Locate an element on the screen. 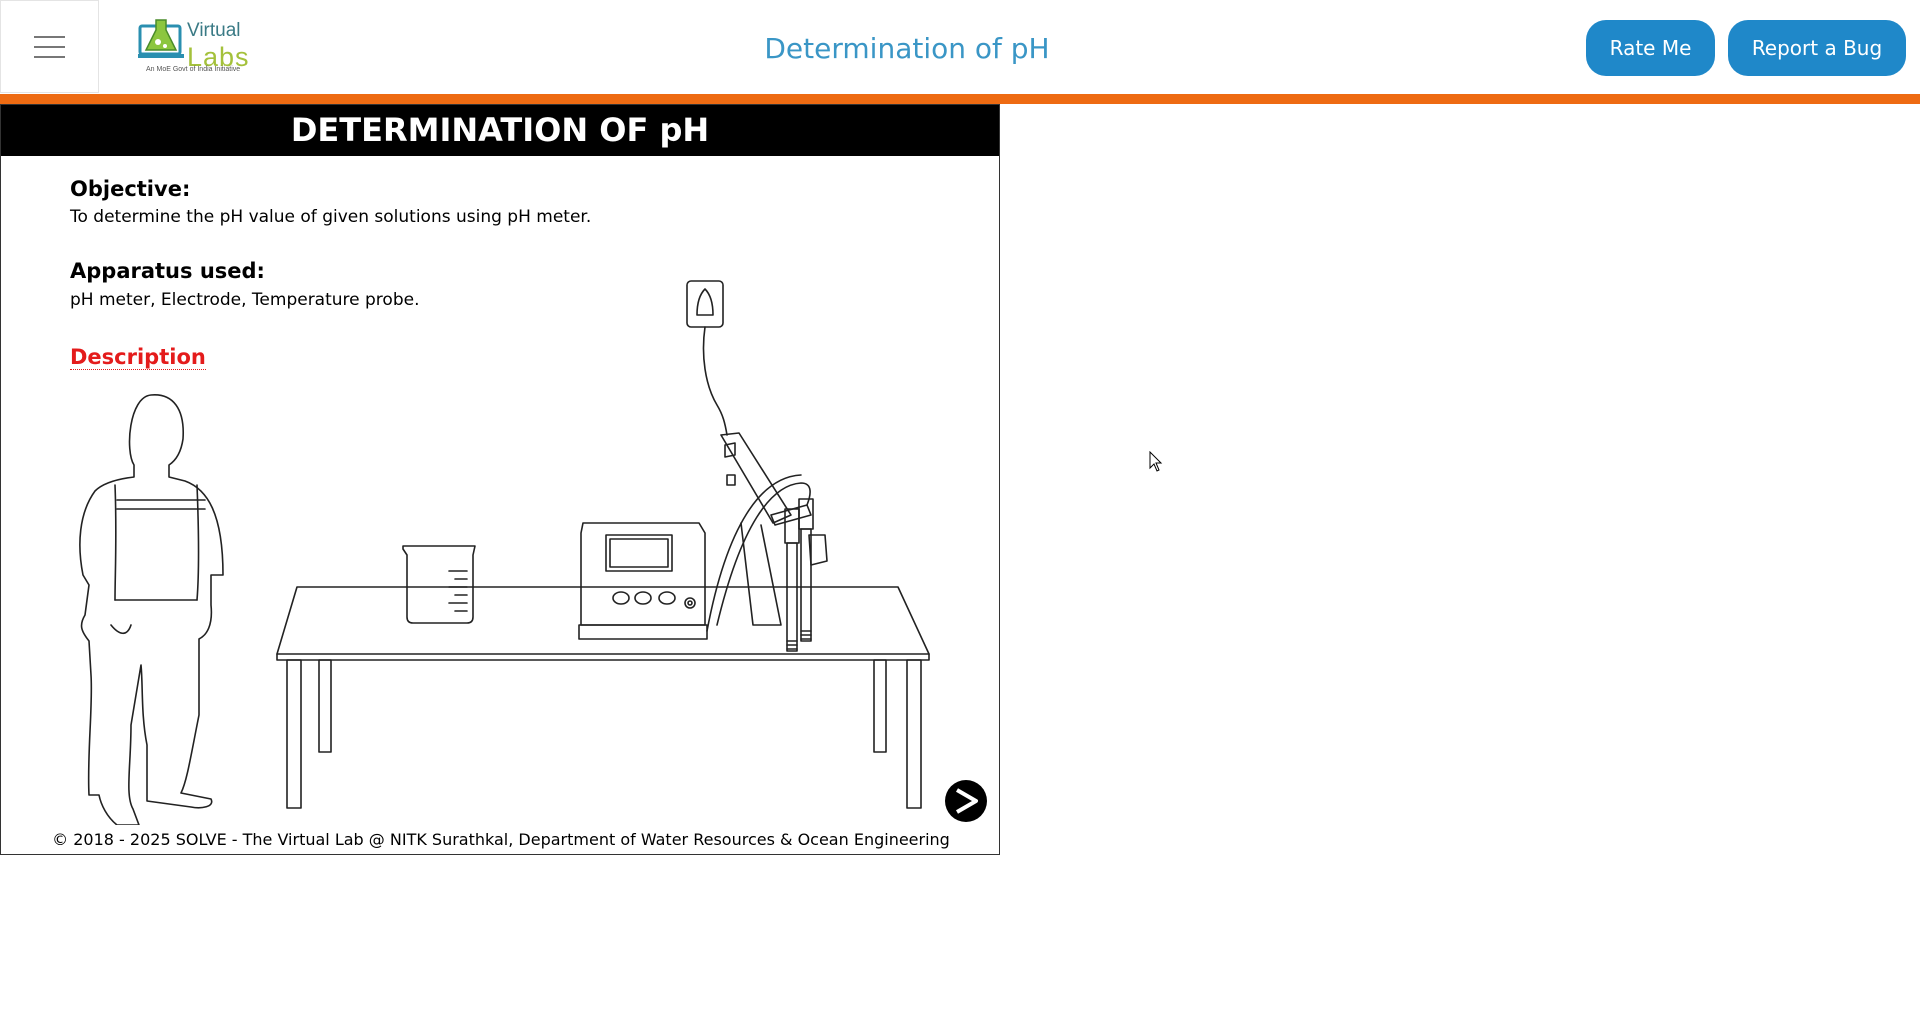 This screenshot has height=1014, width=1920. lab-table is located at coordinates (603, 697).